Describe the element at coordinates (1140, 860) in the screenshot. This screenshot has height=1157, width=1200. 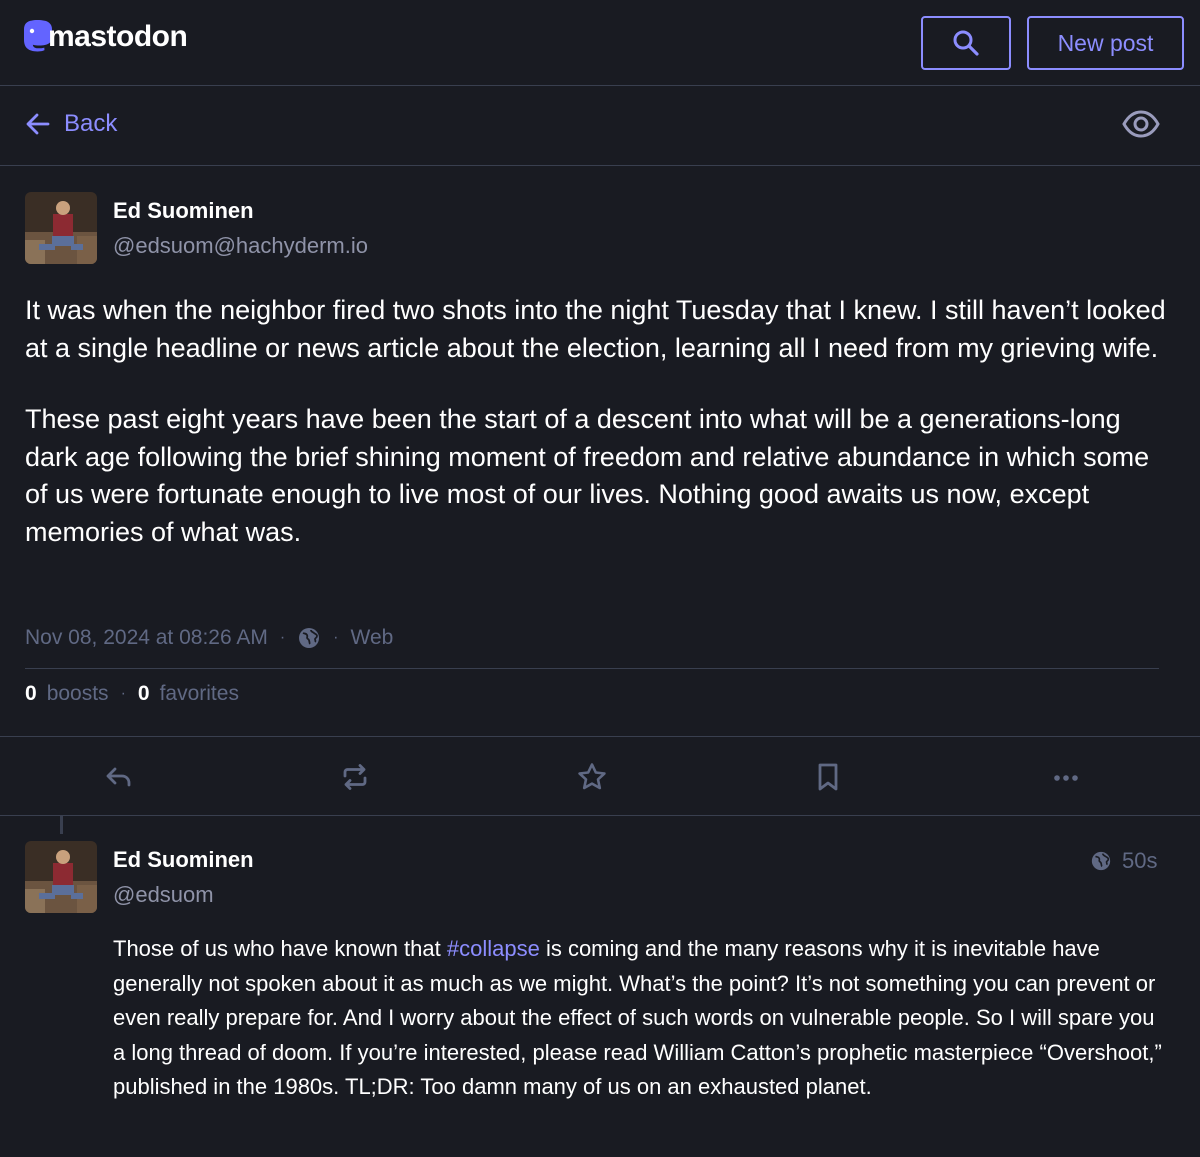
I see `relative-time: 50s` at that location.